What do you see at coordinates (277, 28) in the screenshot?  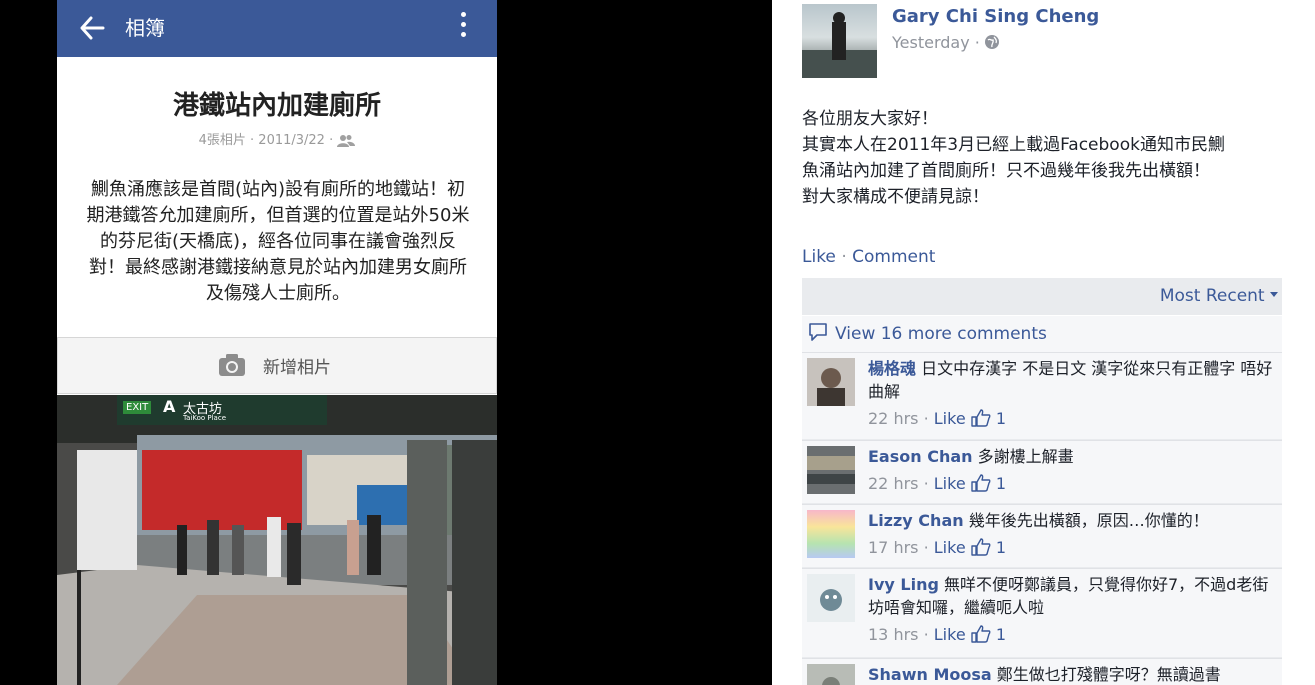 I see `app-bar: 相簿` at bounding box center [277, 28].